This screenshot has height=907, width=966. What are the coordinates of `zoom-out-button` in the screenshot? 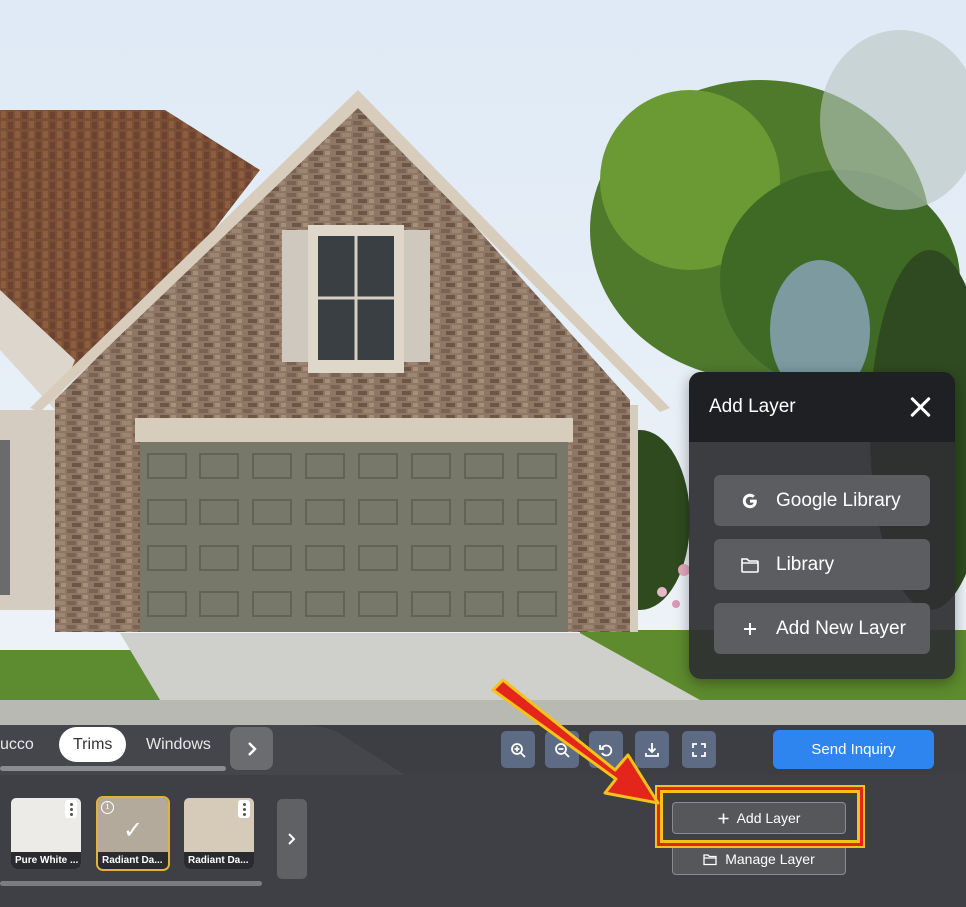 It's located at (562, 749).